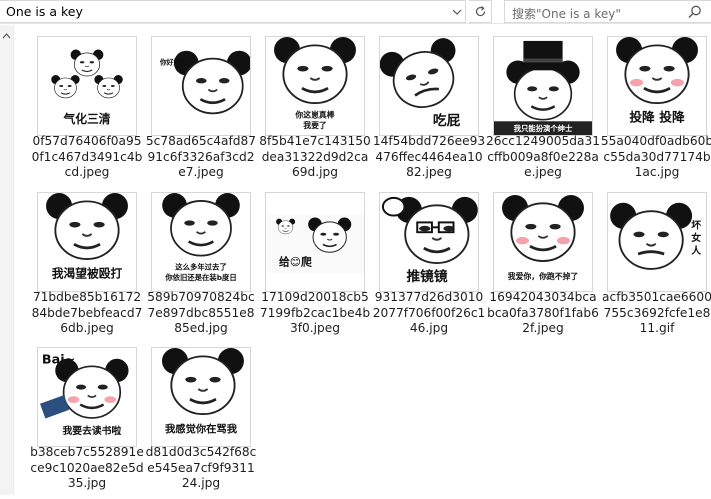 The height and width of the screenshot is (499, 711). I want to click on thumbnail-image: 这么多年过去了你依旧还是在装b度日, so click(201, 237).